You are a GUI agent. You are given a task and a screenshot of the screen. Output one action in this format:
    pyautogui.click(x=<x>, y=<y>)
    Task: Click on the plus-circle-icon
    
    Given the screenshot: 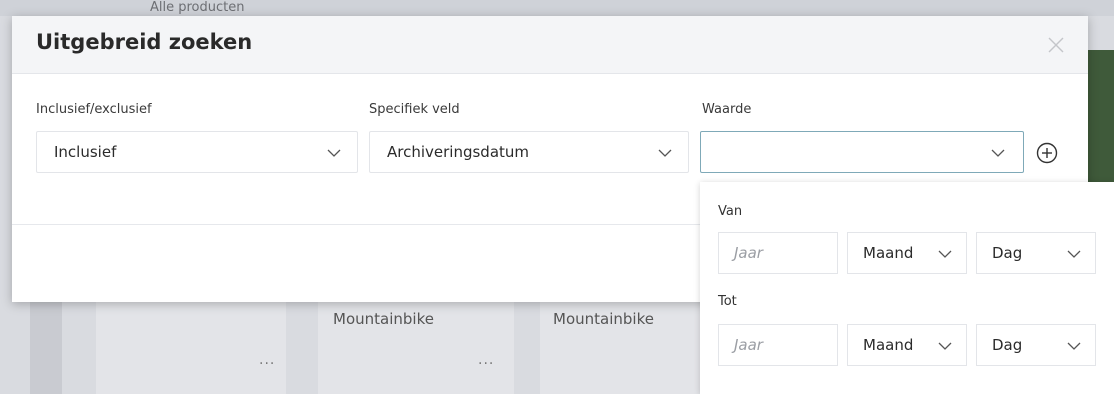 What is the action you would take?
    pyautogui.click(x=1047, y=153)
    